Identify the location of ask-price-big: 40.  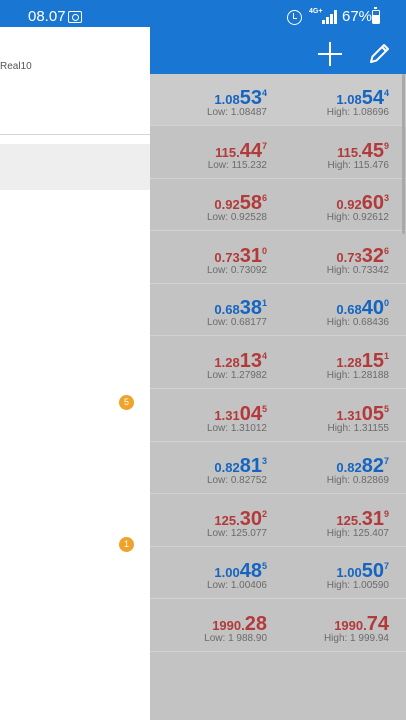
(372, 308).